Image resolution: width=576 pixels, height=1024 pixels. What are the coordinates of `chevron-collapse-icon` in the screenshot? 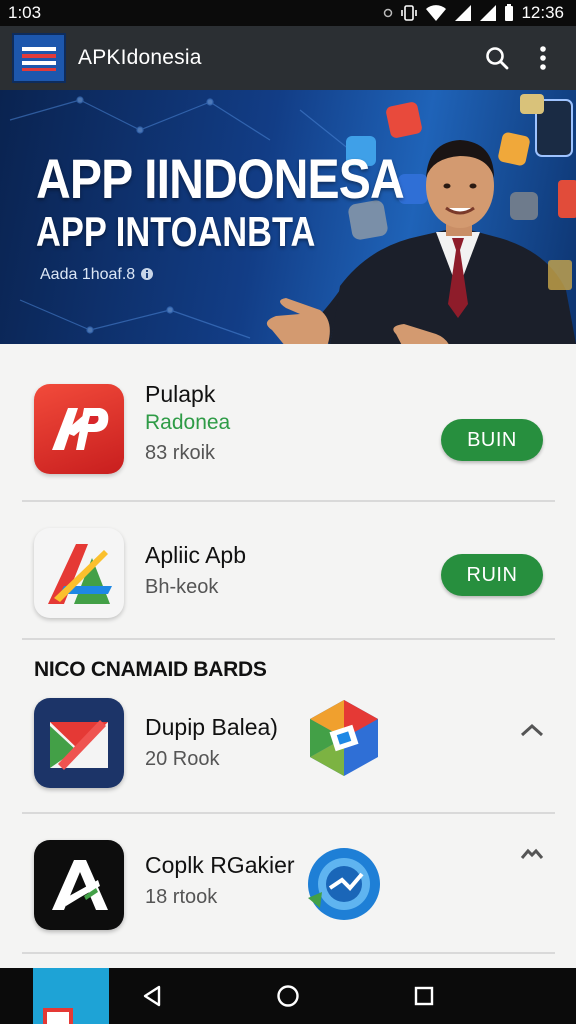 It's located at (532, 853).